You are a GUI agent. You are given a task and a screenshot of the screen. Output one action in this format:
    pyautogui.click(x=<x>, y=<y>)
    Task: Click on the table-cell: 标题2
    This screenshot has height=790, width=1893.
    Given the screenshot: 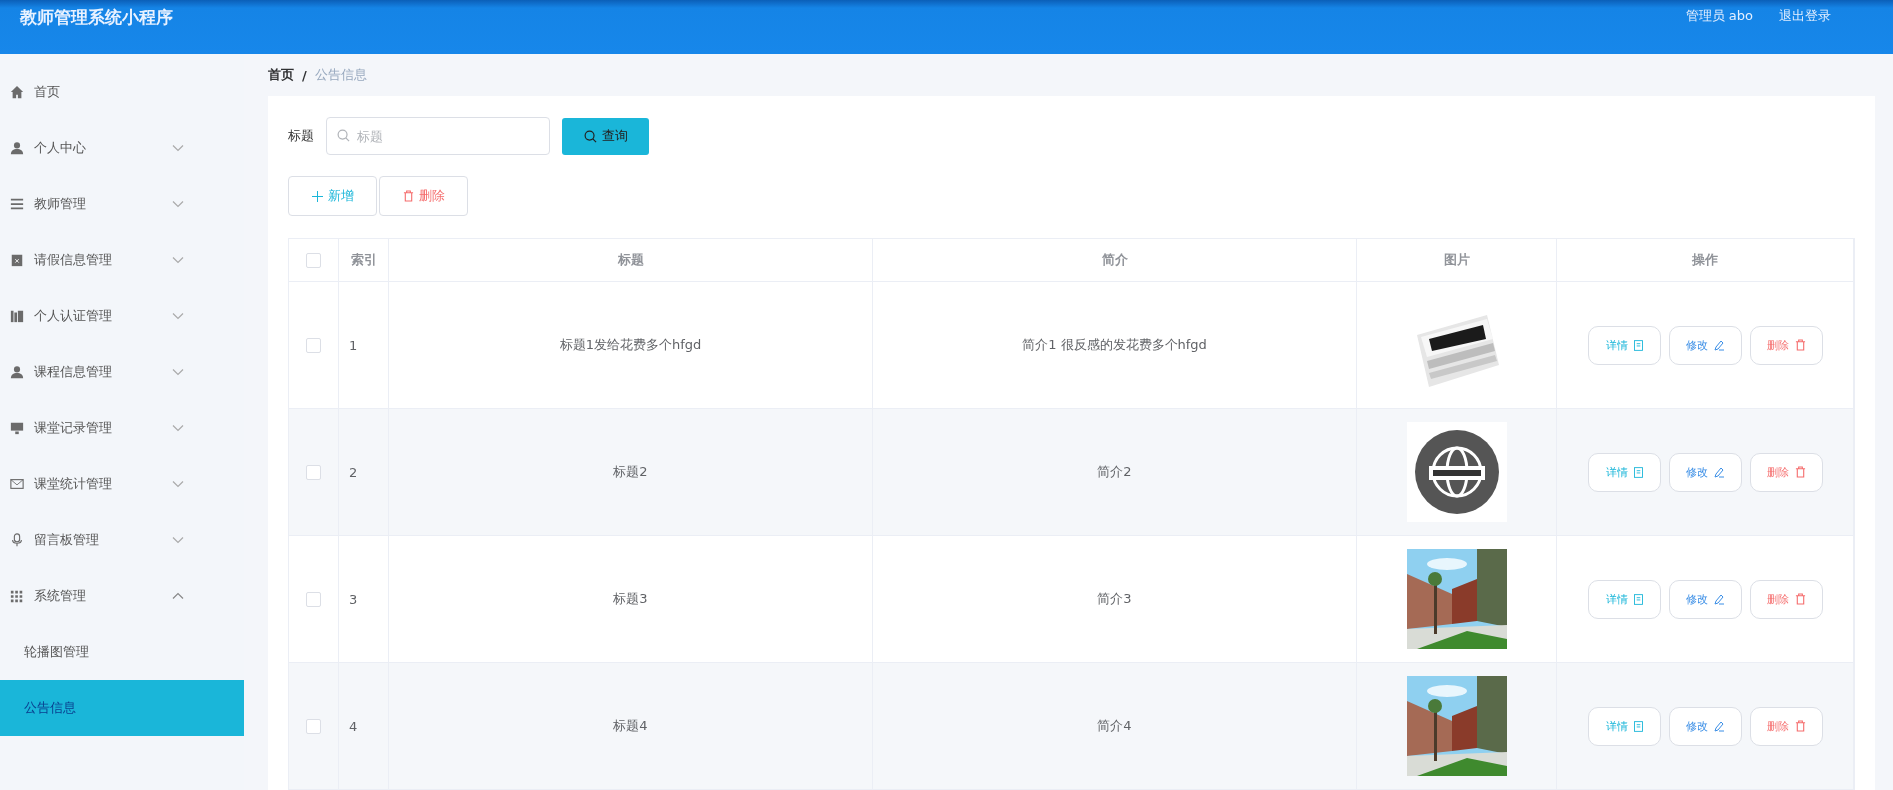 What is the action you would take?
    pyautogui.click(x=631, y=472)
    